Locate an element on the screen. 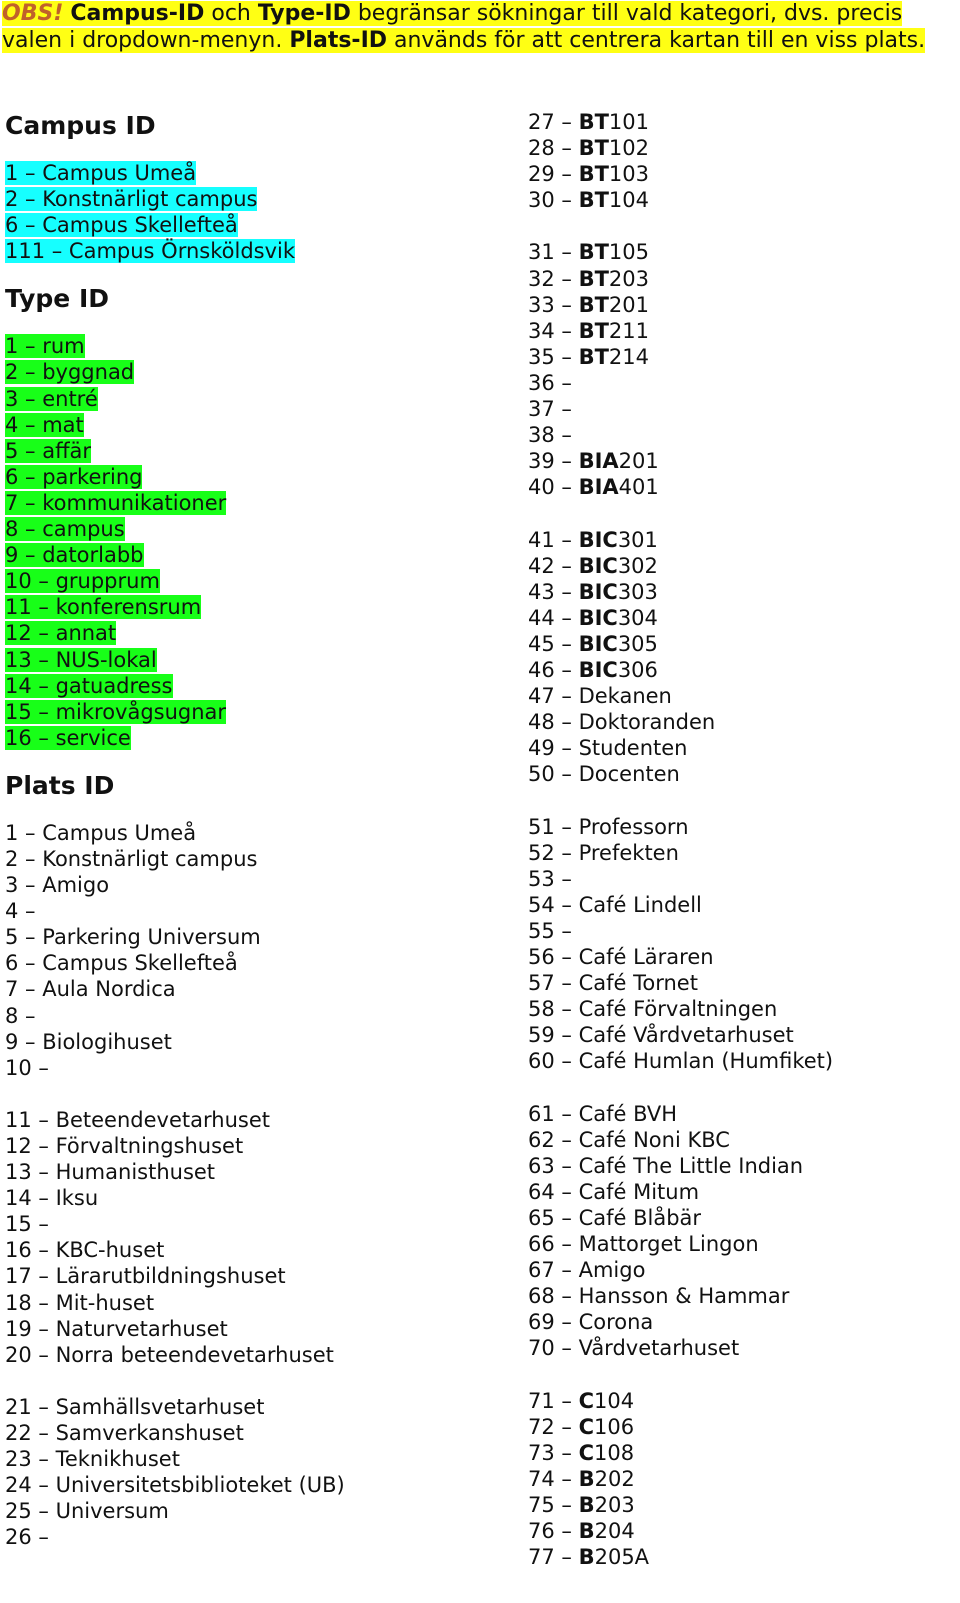  type-item-text: 15 – mikrovågsugnar is located at coordinates (116, 711).